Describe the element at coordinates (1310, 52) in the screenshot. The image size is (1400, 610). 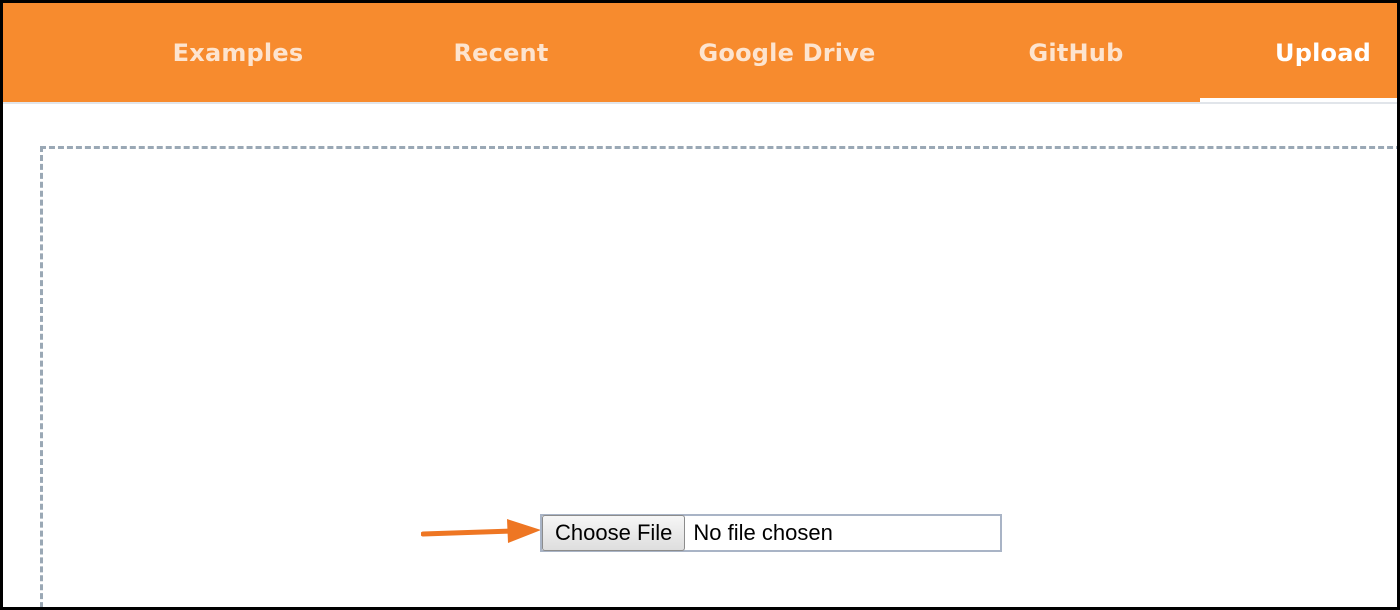
I see `tab-upload: Upload` at that location.